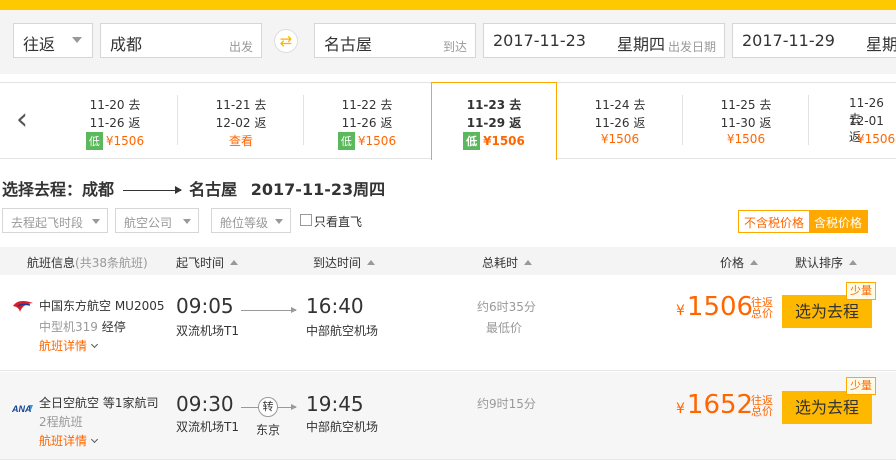  I want to click on view-price-link: 查看, so click(241, 140).